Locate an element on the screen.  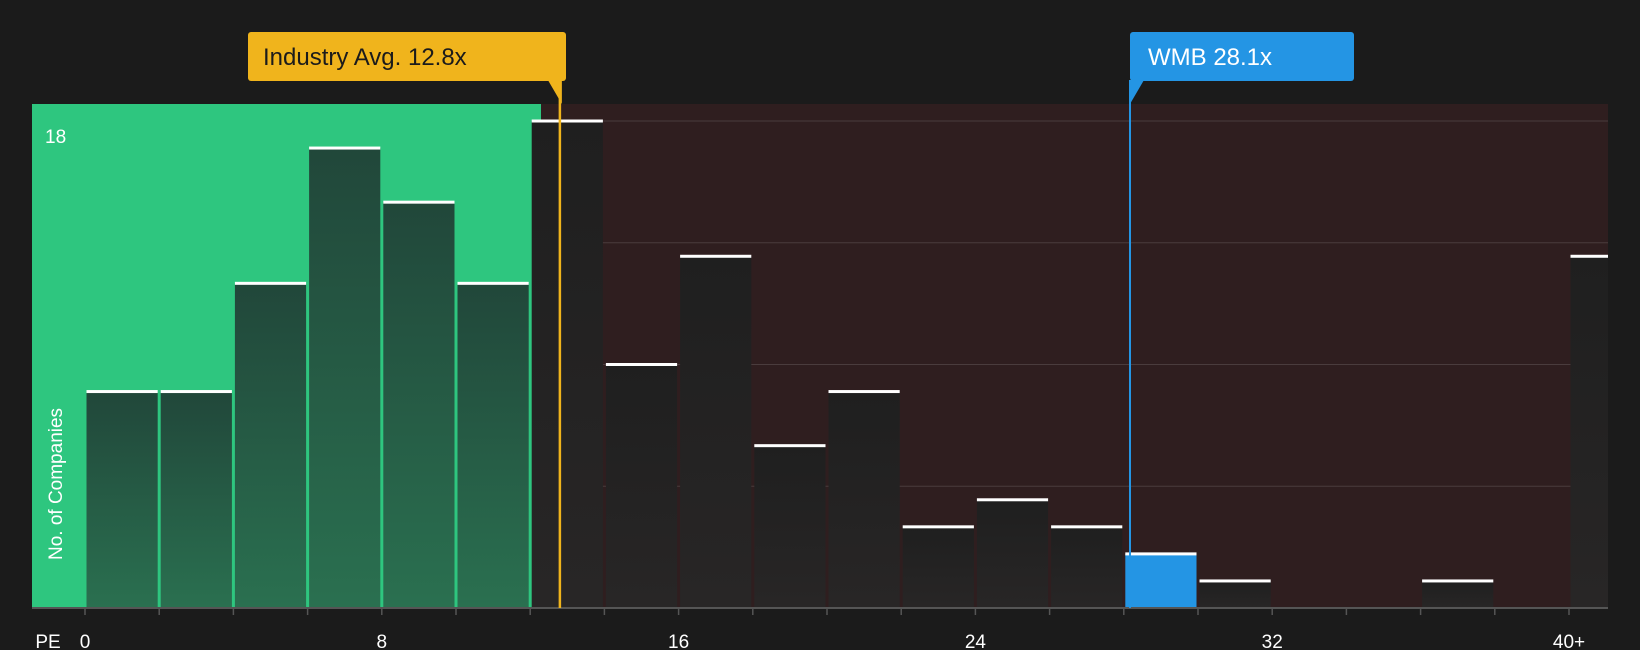
y-tick-label: 18 is located at coordinates (55, 137).